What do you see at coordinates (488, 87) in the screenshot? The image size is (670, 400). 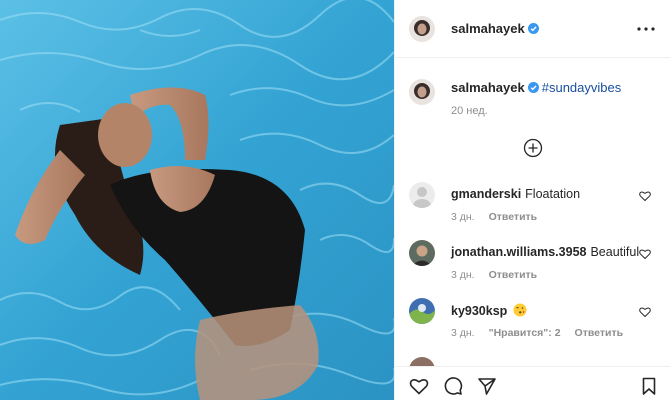 I see `caption-username: salmahayek` at bounding box center [488, 87].